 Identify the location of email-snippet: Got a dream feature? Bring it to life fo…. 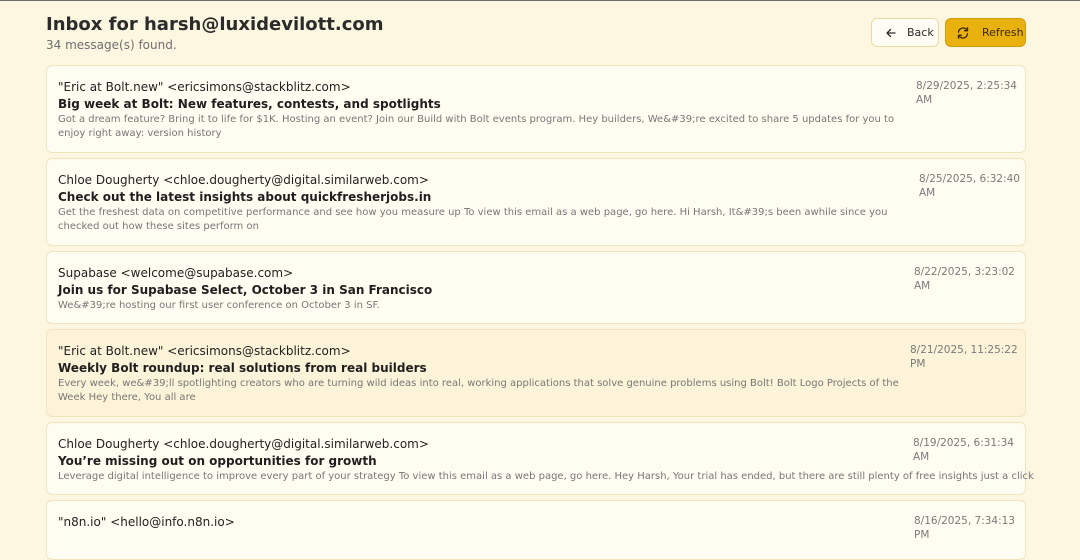
(476, 126).